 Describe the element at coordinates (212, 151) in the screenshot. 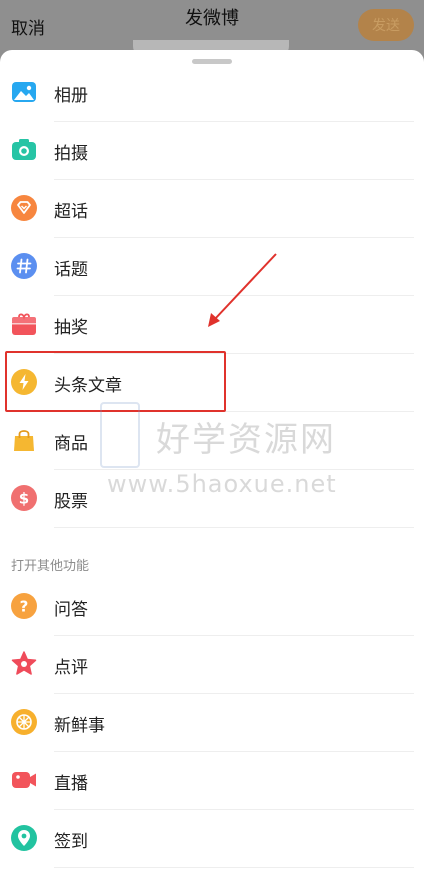

I see `menu-item-camera: 拍摄` at that location.